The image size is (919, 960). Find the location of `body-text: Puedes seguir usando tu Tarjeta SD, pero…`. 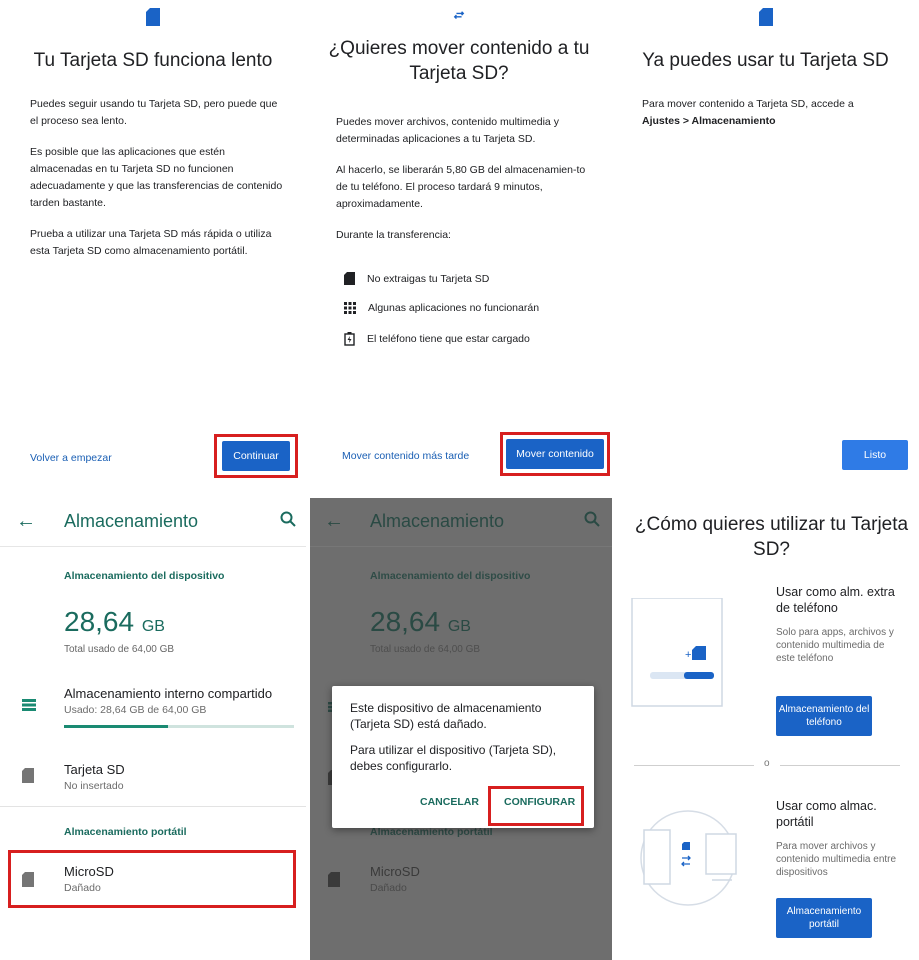

body-text: Puedes seguir usando tu Tarjeta SD, pero… is located at coordinates (157, 185).